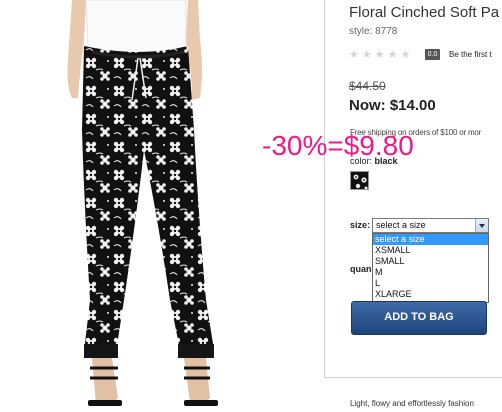  I want to click on size-option-small: SMALL, so click(430, 261).